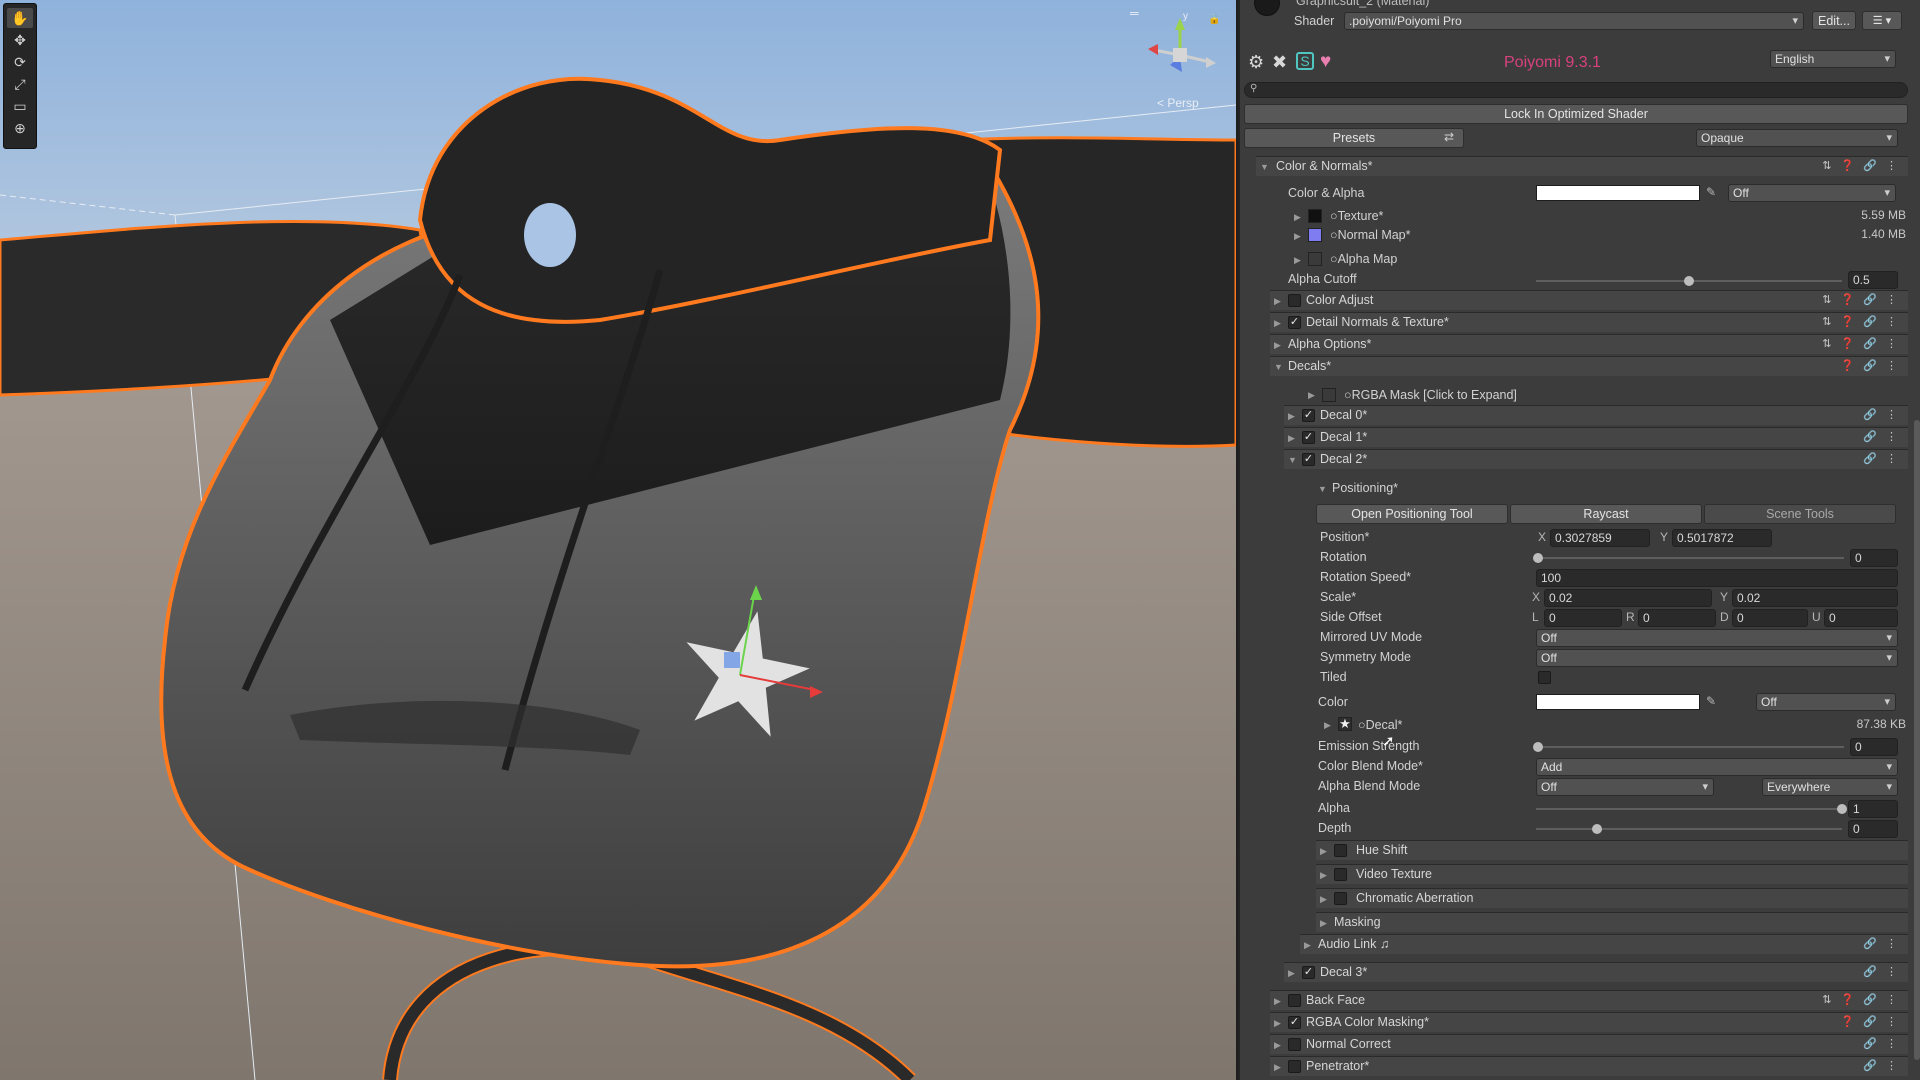 Image resolution: width=1920 pixels, height=1080 pixels. What do you see at coordinates (1294, 1044) in the screenshot?
I see `normal-correct-checkbox` at bounding box center [1294, 1044].